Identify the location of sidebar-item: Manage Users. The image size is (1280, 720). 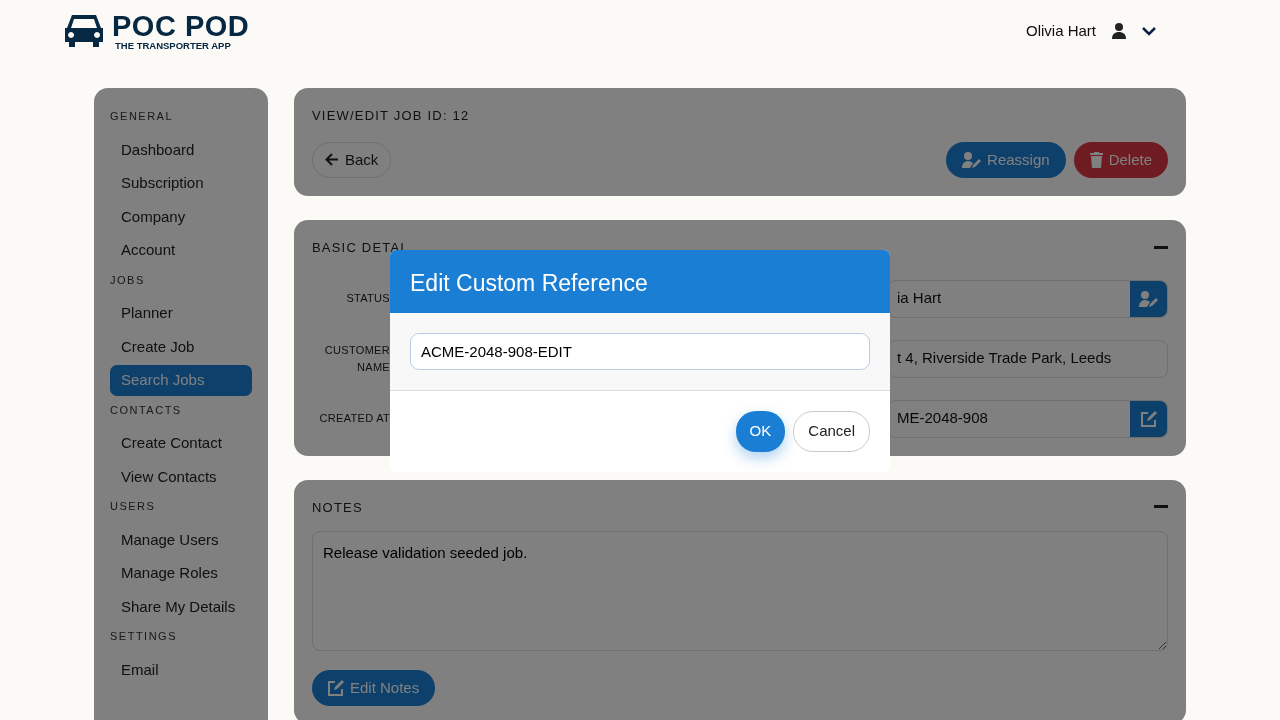
(181, 539).